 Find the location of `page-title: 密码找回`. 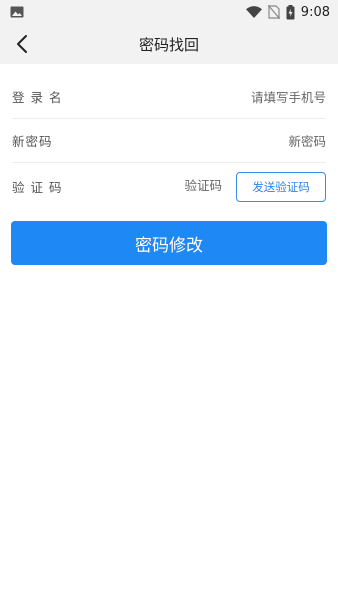

page-title: 密码找回 is located at coordinates (168, 44).